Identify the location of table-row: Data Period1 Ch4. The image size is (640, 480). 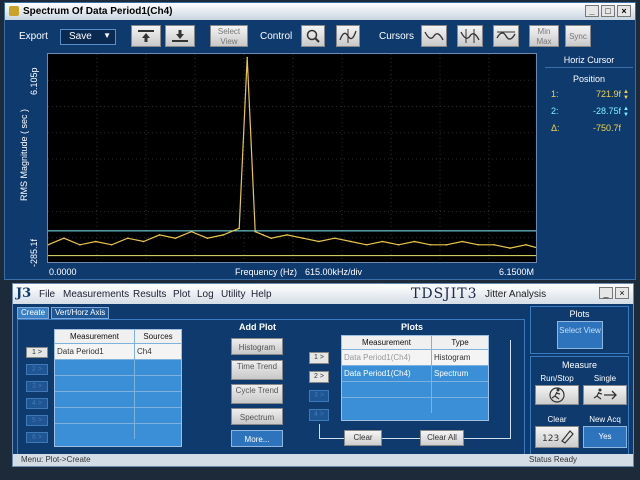
(118, 351).